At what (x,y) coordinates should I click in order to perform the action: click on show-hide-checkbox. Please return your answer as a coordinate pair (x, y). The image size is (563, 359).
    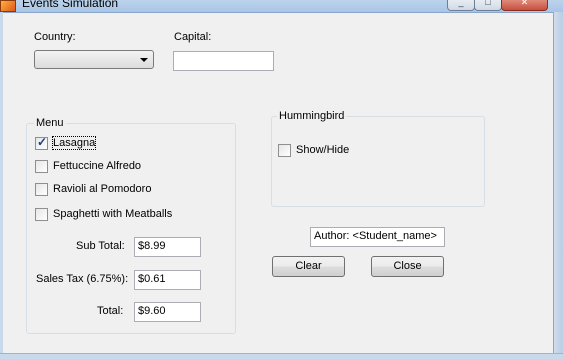
    Looking at the image, I should click on (284, 150).